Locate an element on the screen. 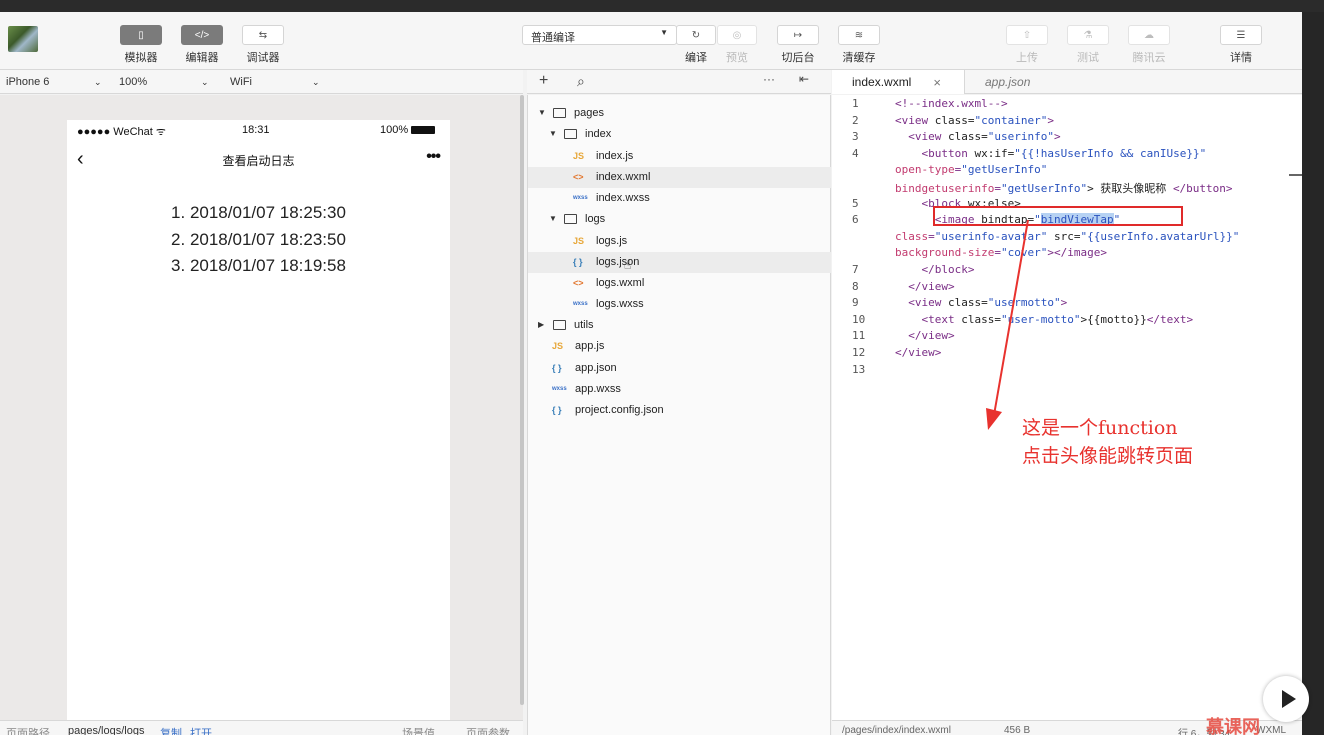 This screenshot has width=1324, height=735. tree-folder-pages: ▼ pages is located at coordinates (679, 113).